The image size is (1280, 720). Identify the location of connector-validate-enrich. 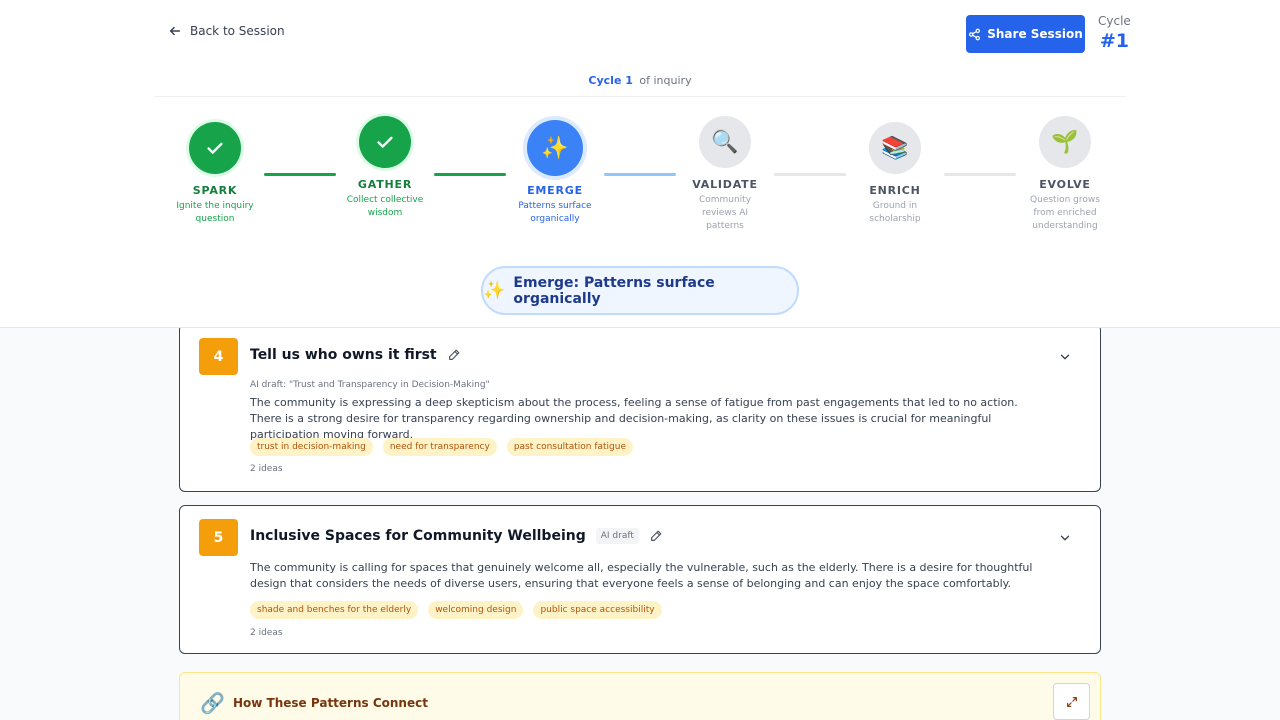
(810, 174).